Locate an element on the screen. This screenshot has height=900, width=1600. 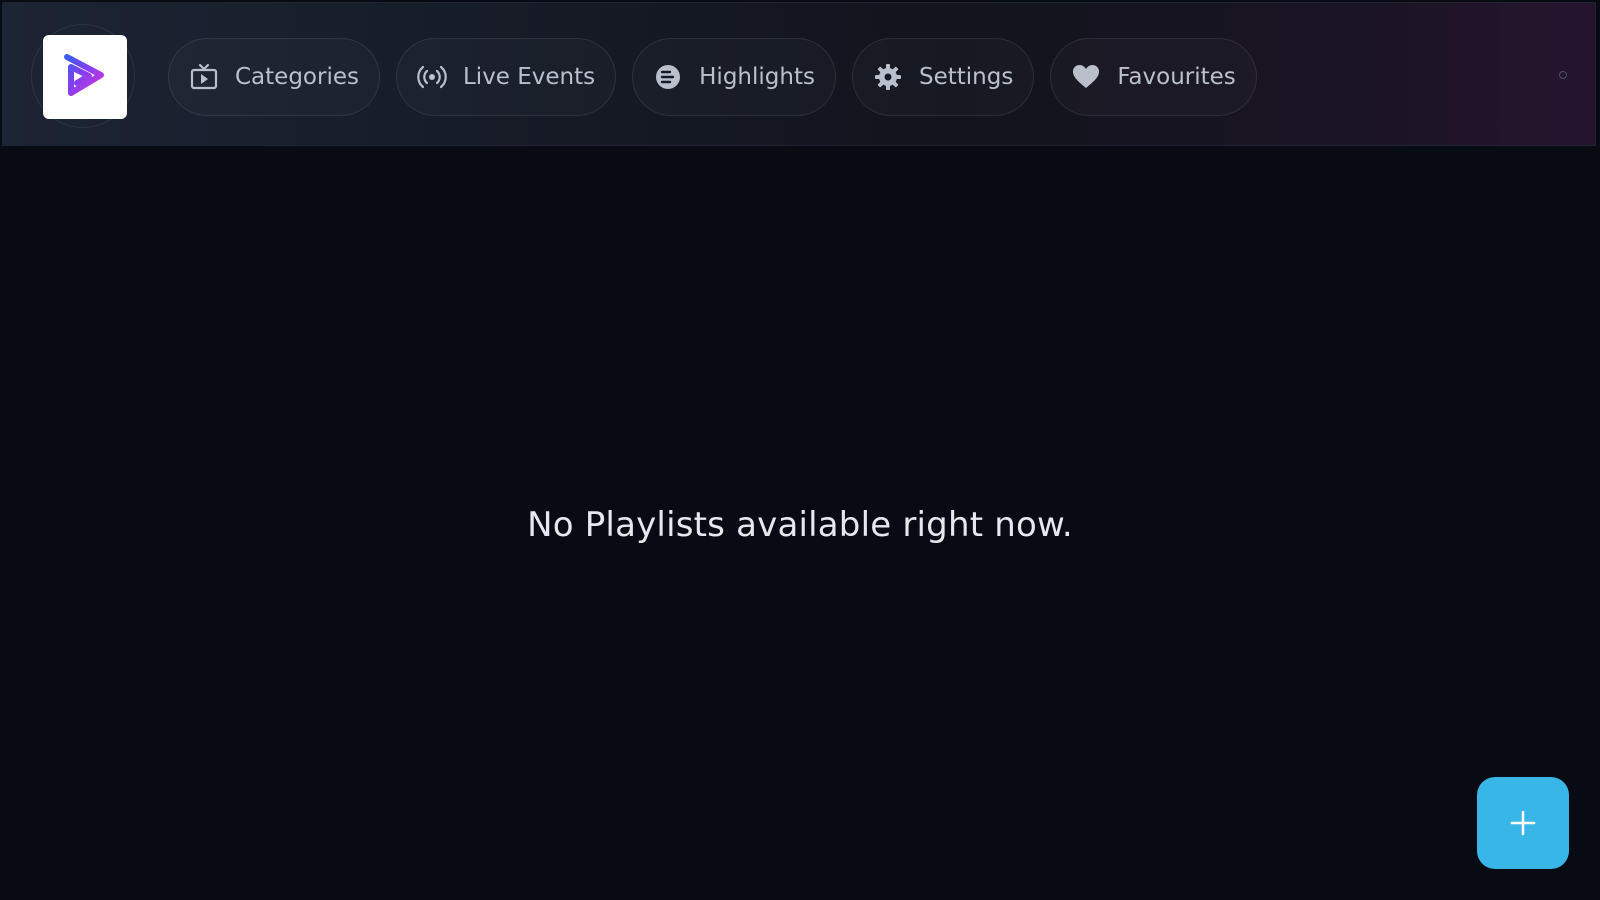
nav-highlights-label: Highlights is located at coordinates (757, 77).